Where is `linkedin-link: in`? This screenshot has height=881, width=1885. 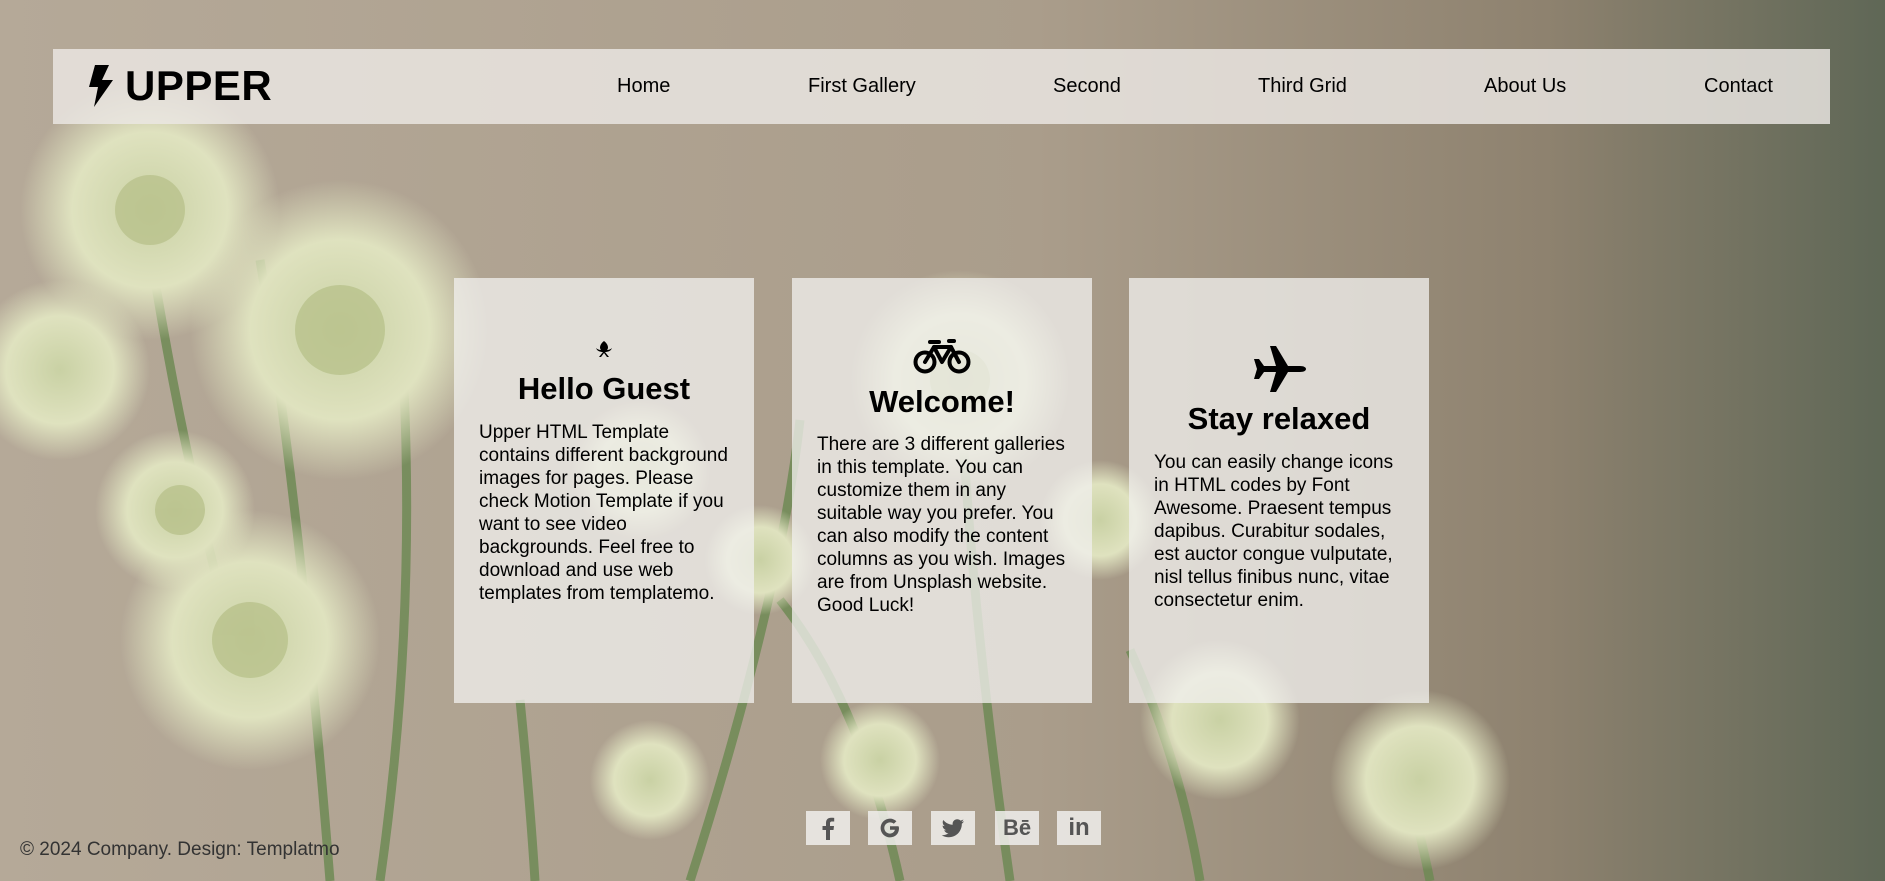 linkedin-link: in is located at coordinates (1079, 828).